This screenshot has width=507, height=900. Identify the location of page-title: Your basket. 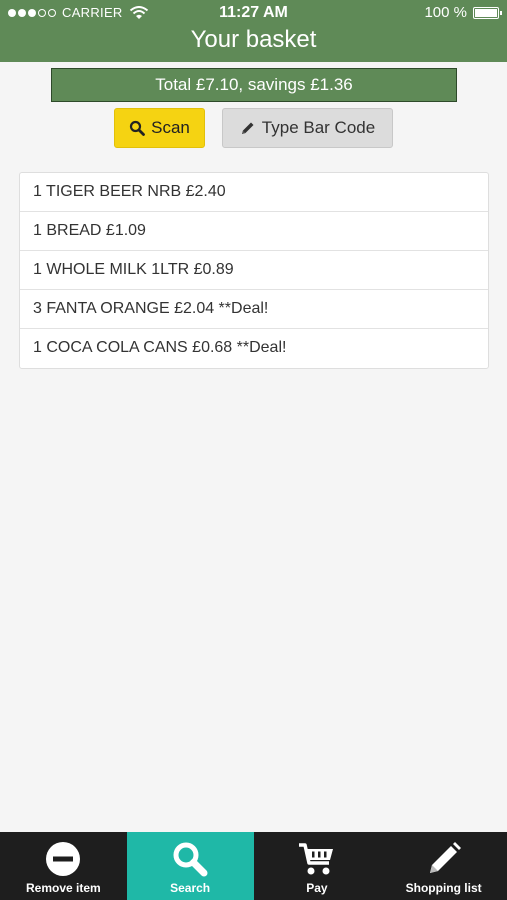
(253, 39).